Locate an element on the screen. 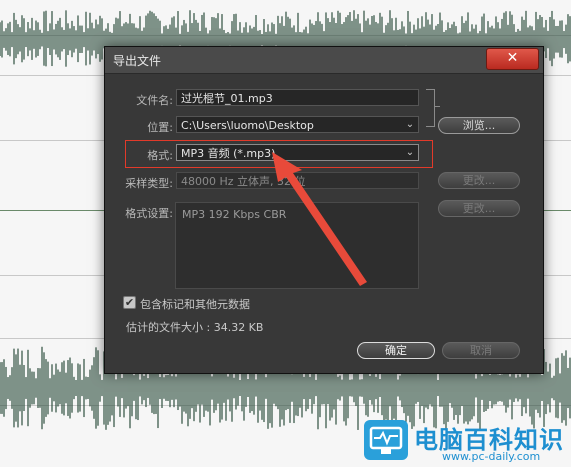 The image size is (571, 467). chevron-down-icon: ⌄ is located at coordinates (410, 124).